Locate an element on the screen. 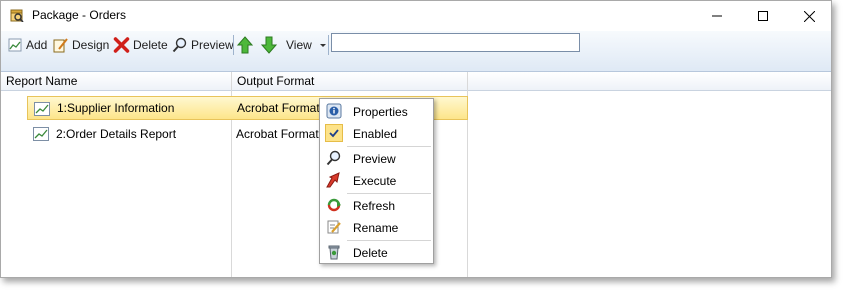 This screenshot has height=290, width=845. add-button: Add is located at coordinates (27, 45).